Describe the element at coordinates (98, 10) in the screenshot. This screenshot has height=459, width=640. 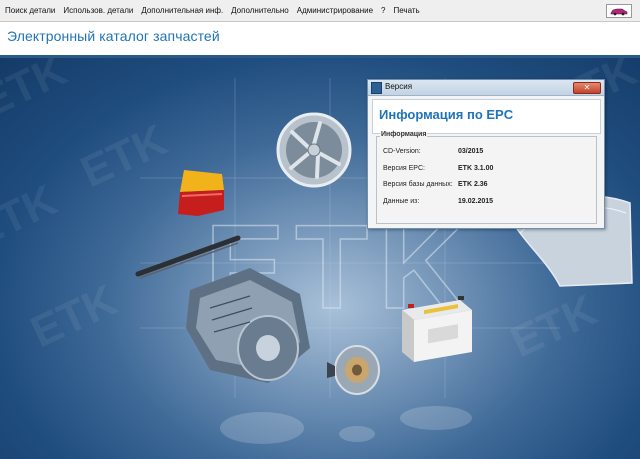
I see `menu-part-usage: Использов. детали` at that location.